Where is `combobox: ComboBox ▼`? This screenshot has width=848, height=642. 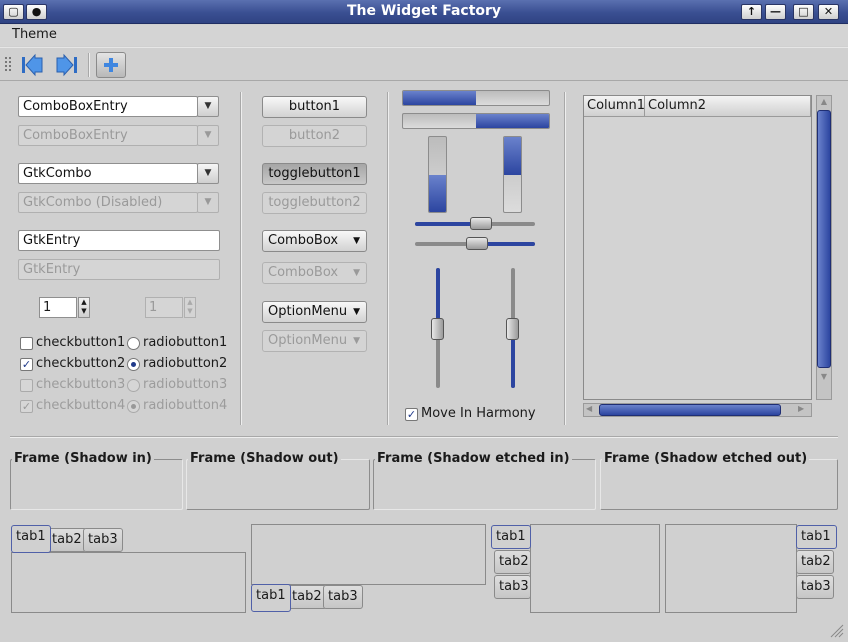 combobox: ComboBox ▼ is located at coordinates (314, 241).